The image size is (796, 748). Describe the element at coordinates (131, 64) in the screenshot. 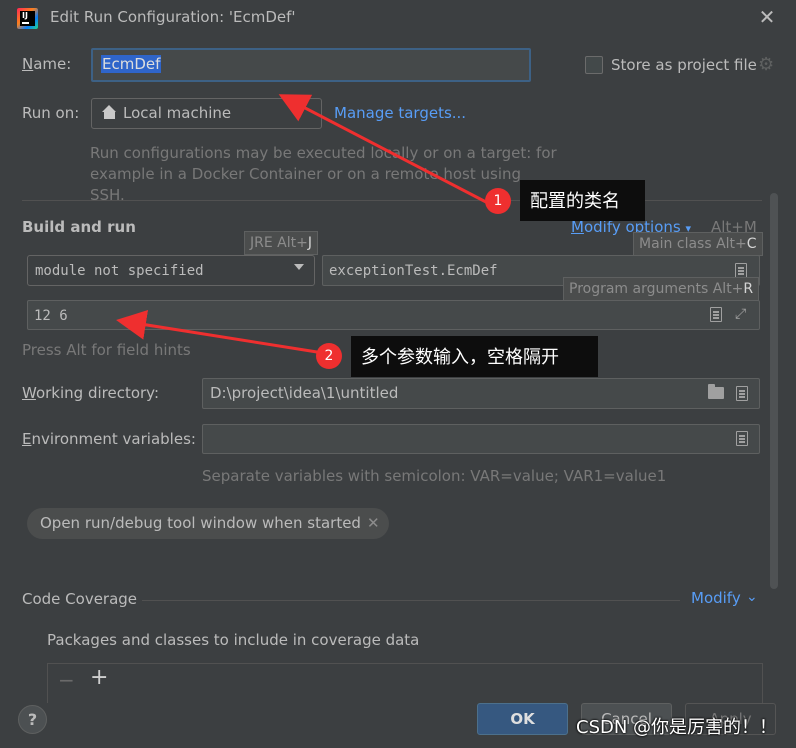

I see `name-input-value: EcmDef` at that location.